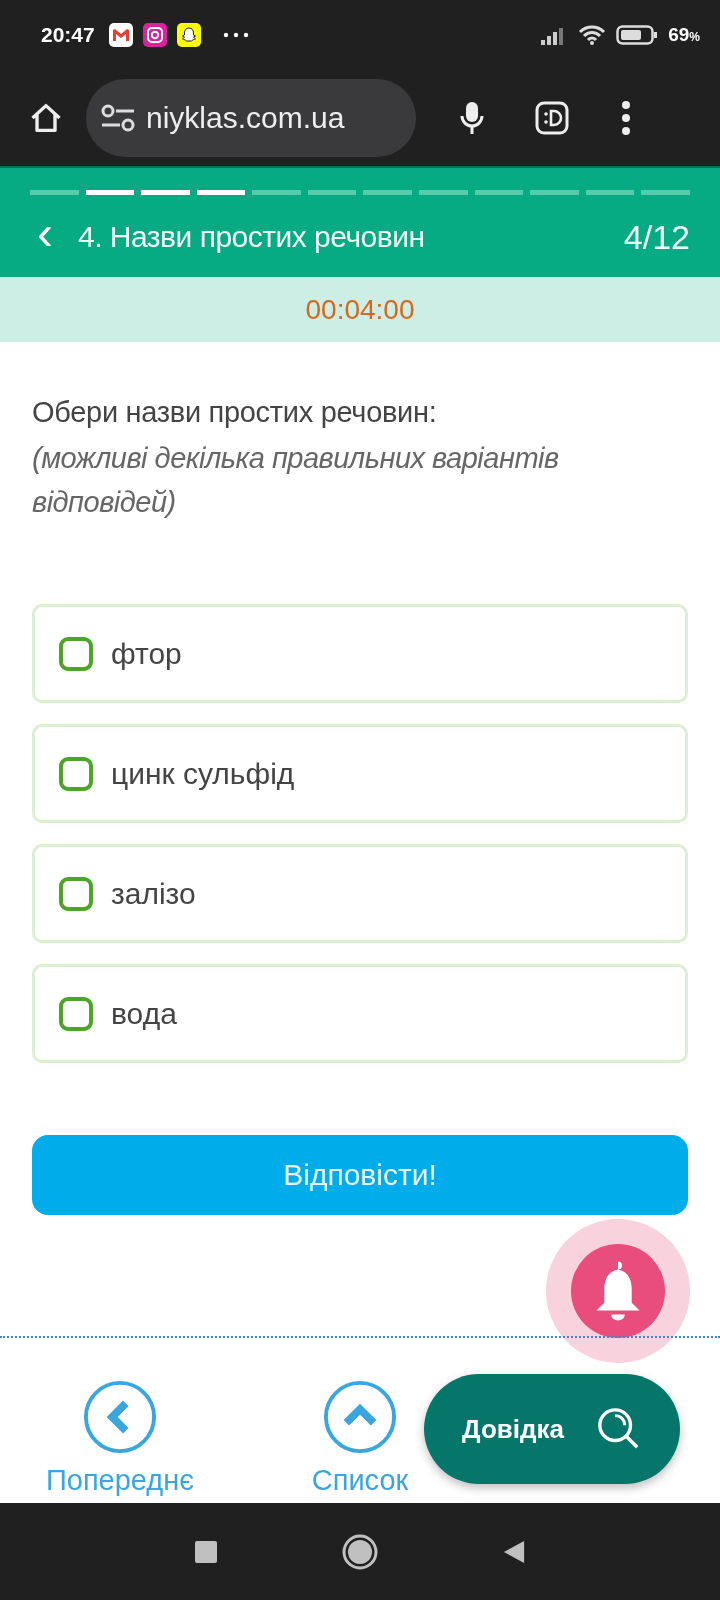 This screenshot has width=720, height=1600. I want to click on up-chevron-icon, so click(360, 1417).